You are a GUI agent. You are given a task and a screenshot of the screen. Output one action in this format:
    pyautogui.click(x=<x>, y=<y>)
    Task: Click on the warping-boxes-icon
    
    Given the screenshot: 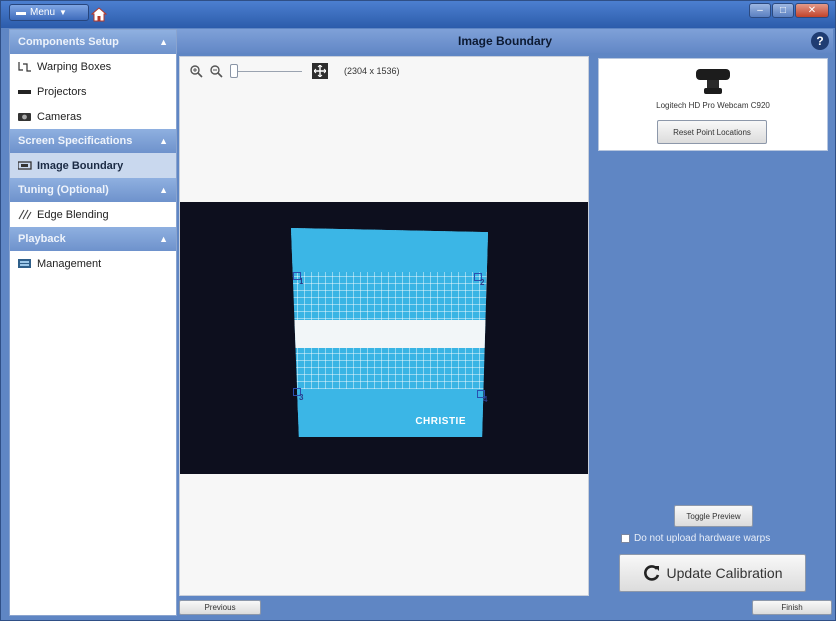 What is the action you would take?
    pyautogui.click(x=25, y=66)
    